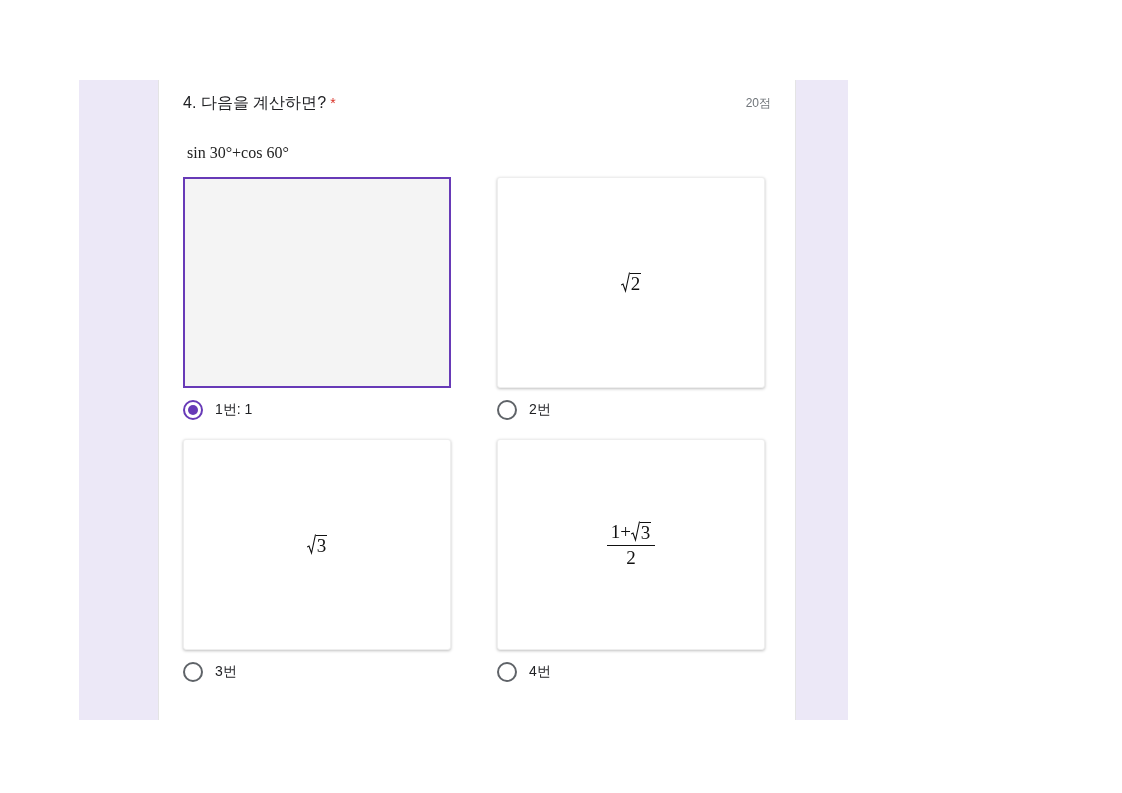 Image resolution: width=1122 pixels, height=793 pixels. Describe the element at coordinates (540, 672) in the screenshot. I see `option-label: 4번` at that location.